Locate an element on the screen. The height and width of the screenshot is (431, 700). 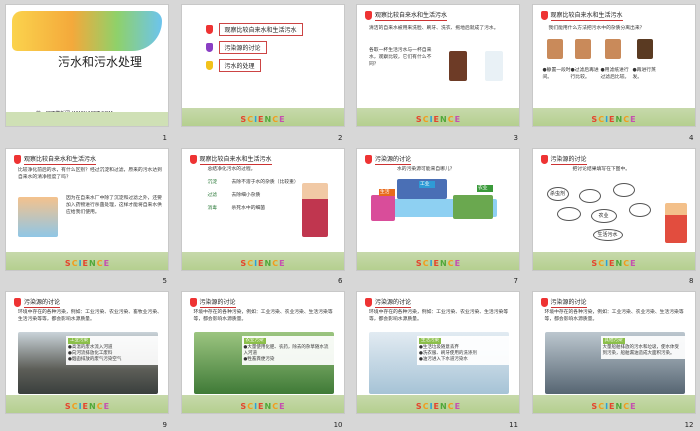
slide-canvas: 观察比较自来水和生活污水 污染源的讨论污水的处理 S C I E N C E is located at coordinates (262, 65).